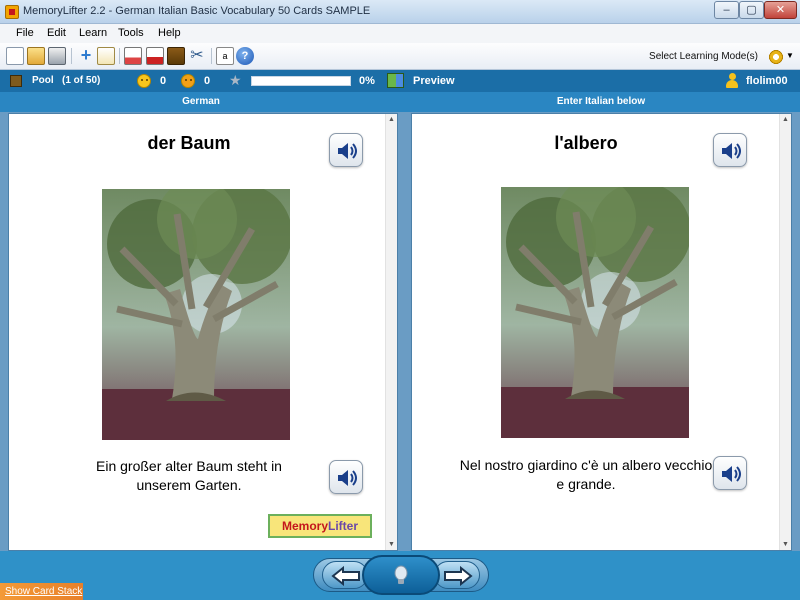 This screenshot has width=800, height=600. Describe the element at coordinates (601, 101) in the screenshot. I see `answer-language-header: Enter Italian below` at that location.